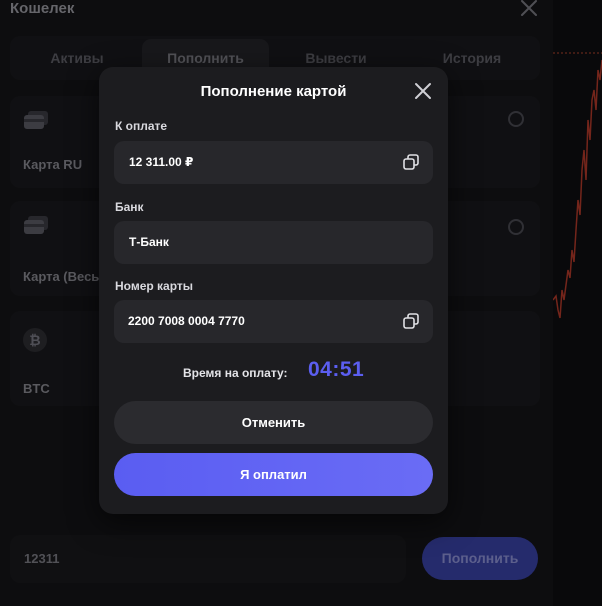 Image resolution: width=602 pixels, height=606 pixels. Describe the element at coordinates (273, 162) in the screenshot. I see `amount-field: 12 311.00 ₽` at that location.